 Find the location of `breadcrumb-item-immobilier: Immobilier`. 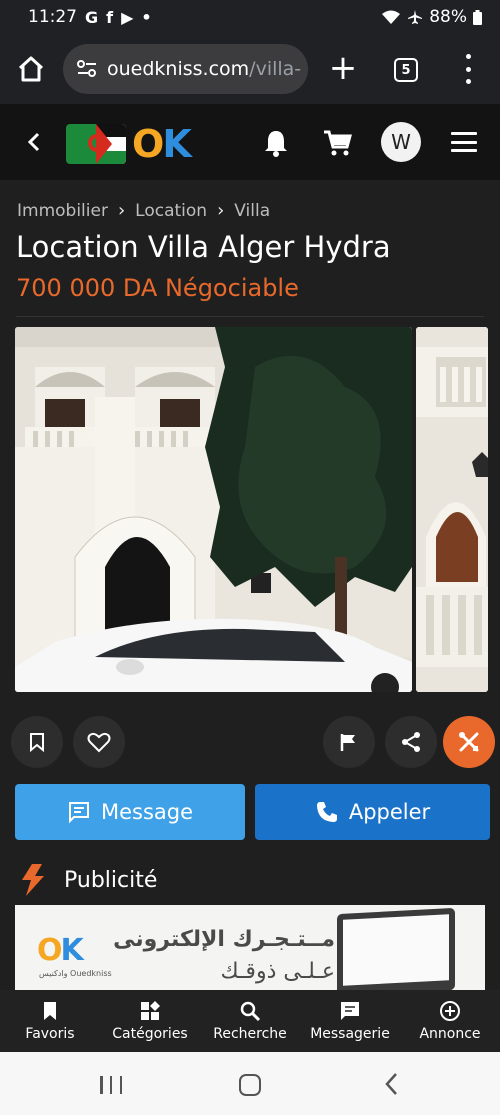

breadcrumb-item-immobilier: Immobilier is located at coordinates (62, 211).